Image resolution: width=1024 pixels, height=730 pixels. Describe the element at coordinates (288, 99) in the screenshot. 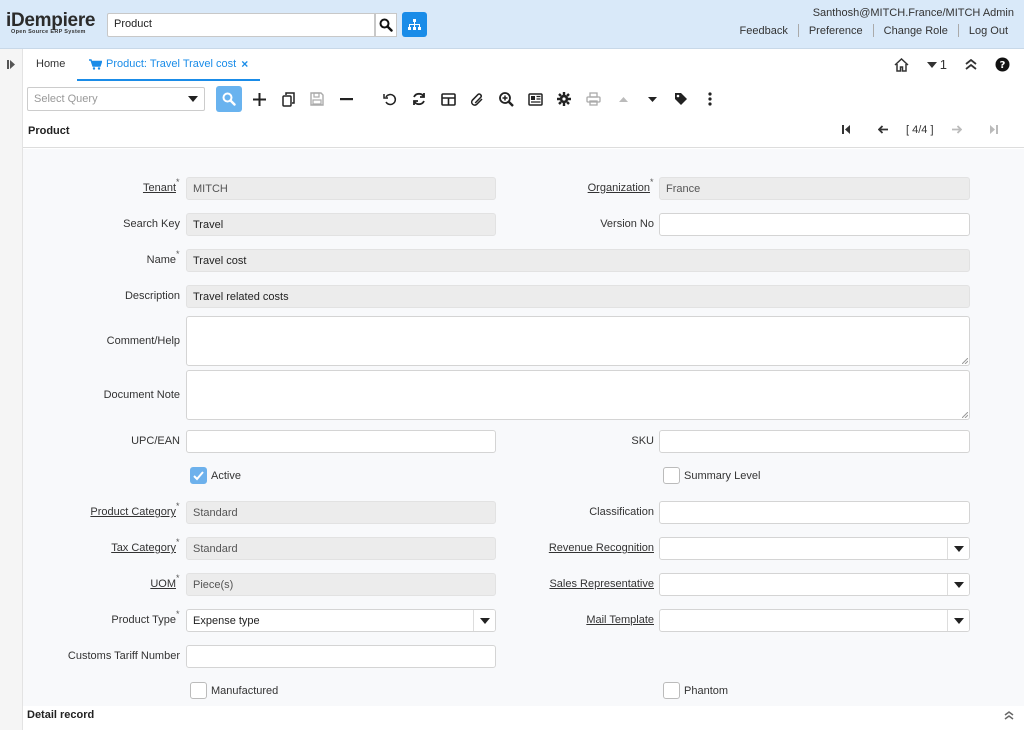

I see `copy-record-button` at that location.